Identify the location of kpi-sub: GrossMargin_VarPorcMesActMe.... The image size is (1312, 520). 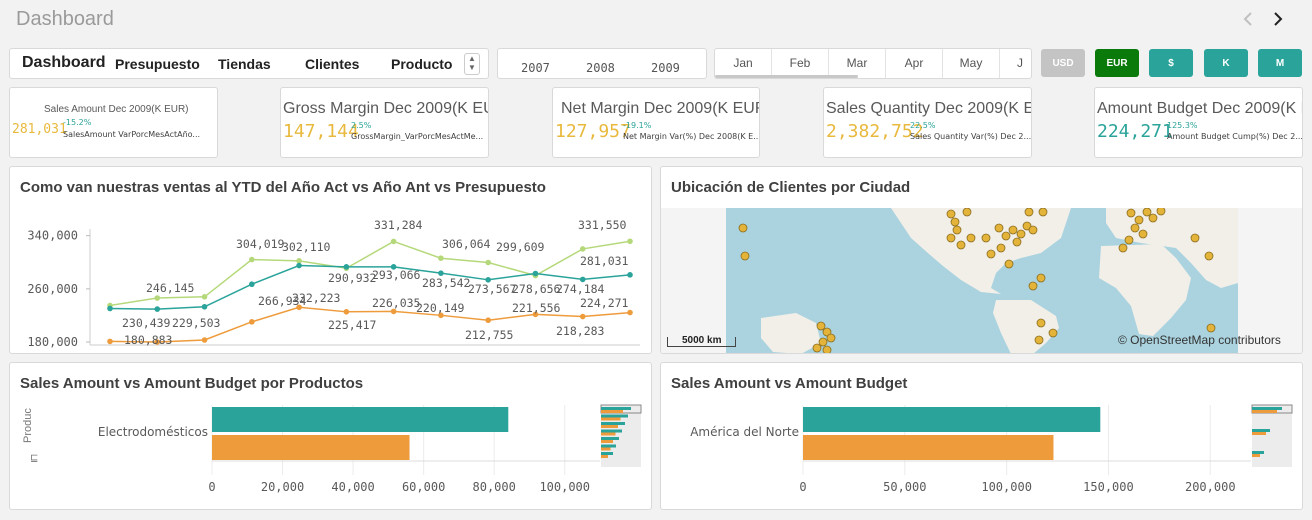
(417, 136).